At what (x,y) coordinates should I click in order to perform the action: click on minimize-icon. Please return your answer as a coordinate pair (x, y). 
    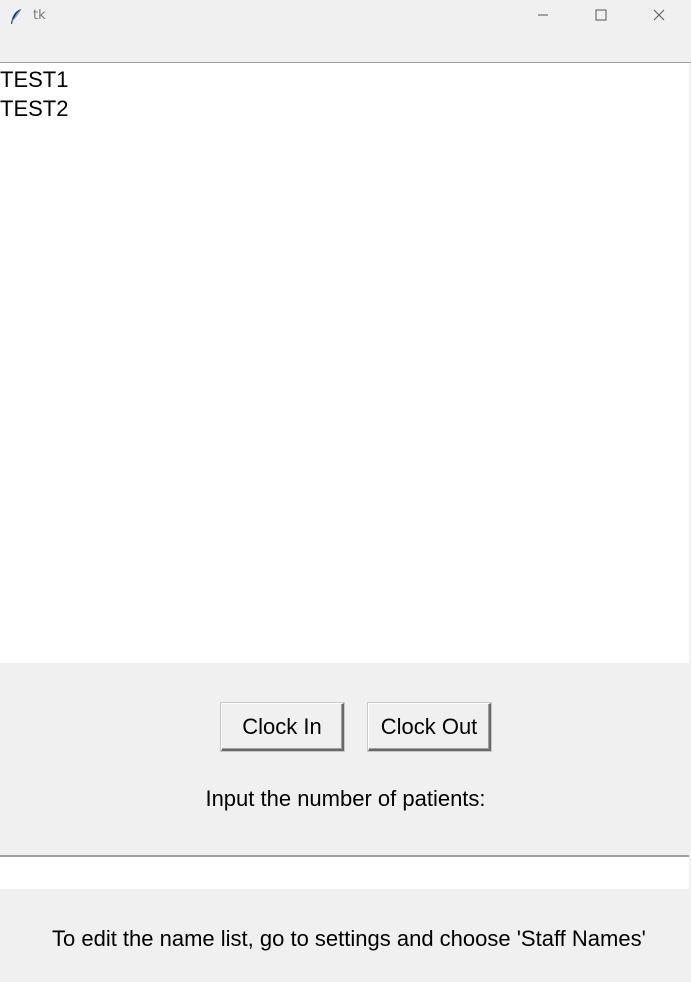
    Looking at the image, I should click on (543, 17).